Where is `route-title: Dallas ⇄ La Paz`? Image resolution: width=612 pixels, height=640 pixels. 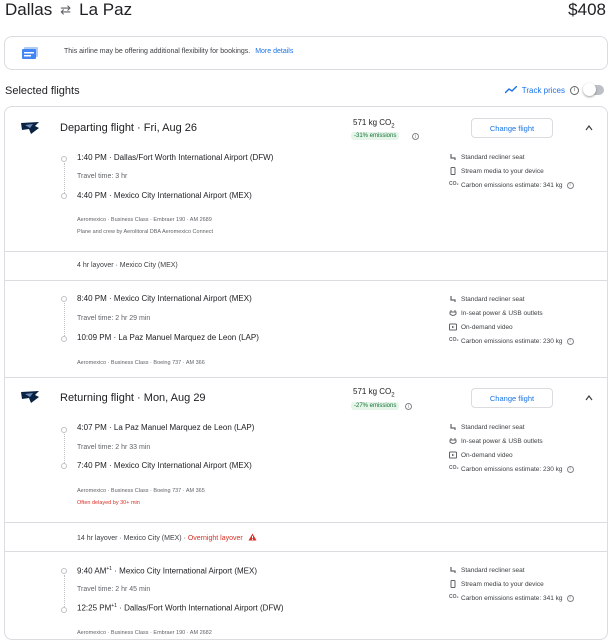 route-title: Dallas ⇄ La Paz is located at coordinates (68, 10).